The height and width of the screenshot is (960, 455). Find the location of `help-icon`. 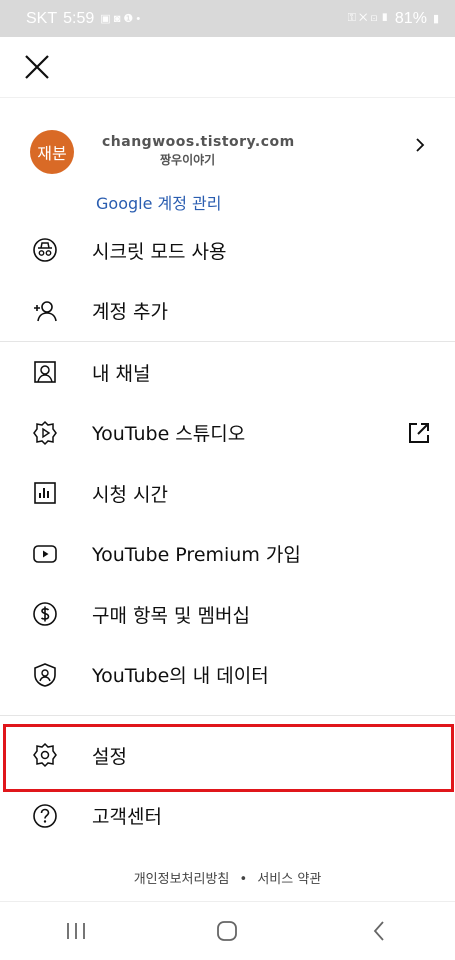

help-icon is located at coordinates (45, 816).